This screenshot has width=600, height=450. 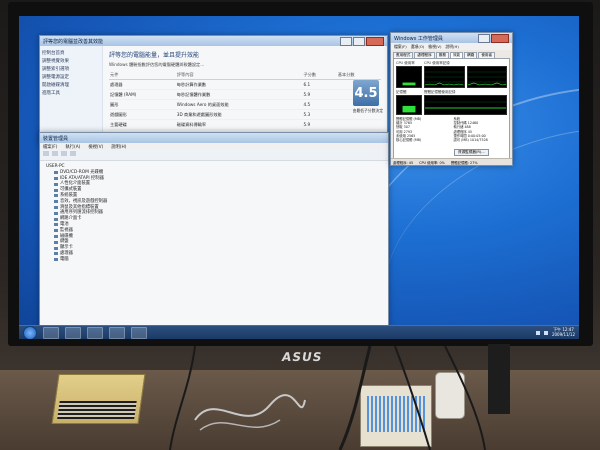 I want to click on taskbar-app-taskmgr, so click(x=139, y=332).